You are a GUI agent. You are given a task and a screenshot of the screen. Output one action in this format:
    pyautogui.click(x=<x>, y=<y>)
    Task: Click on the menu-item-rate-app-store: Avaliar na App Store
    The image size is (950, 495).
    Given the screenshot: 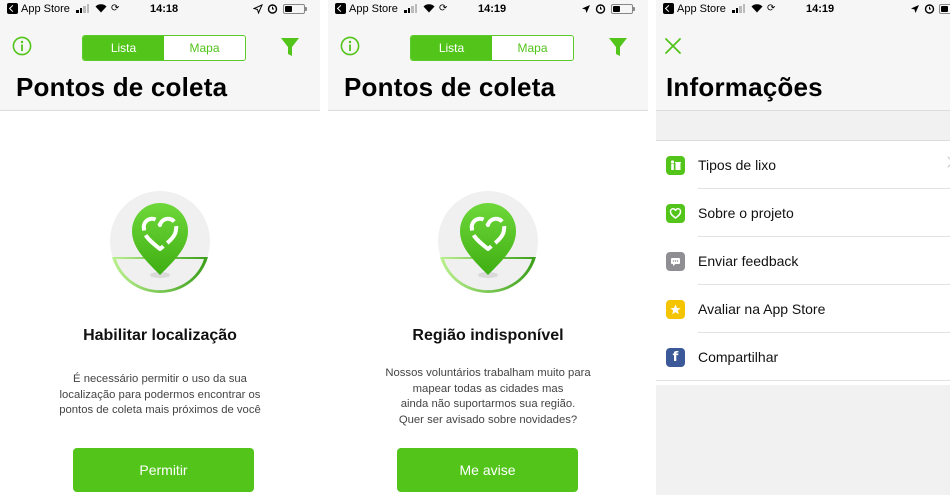 What is the action you would take?
    pyautogui.click(x=803, y=309)
    